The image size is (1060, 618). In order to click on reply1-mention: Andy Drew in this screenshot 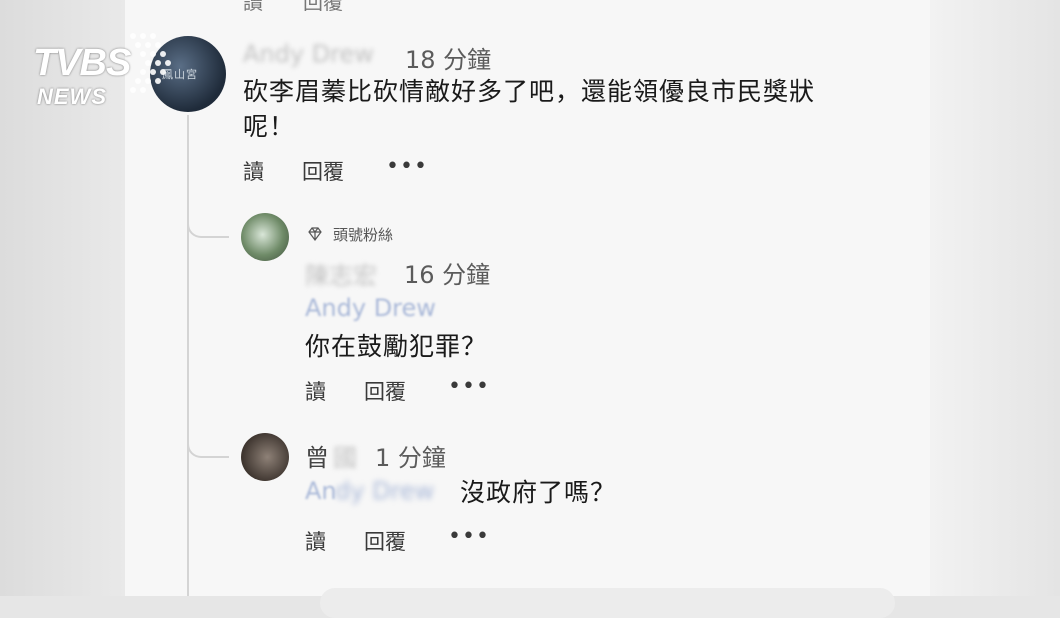, I will do `click(370, 308)`.